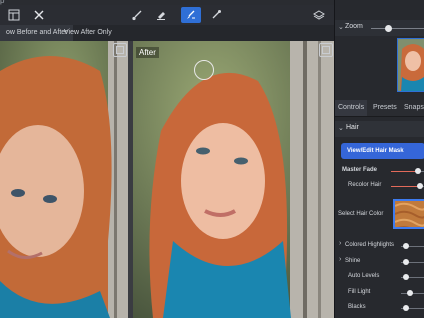 The width and height of the screenshot is (424, 318). I want to click on panel-tabs: Controls Presets Snapshot, so click(379, 108).